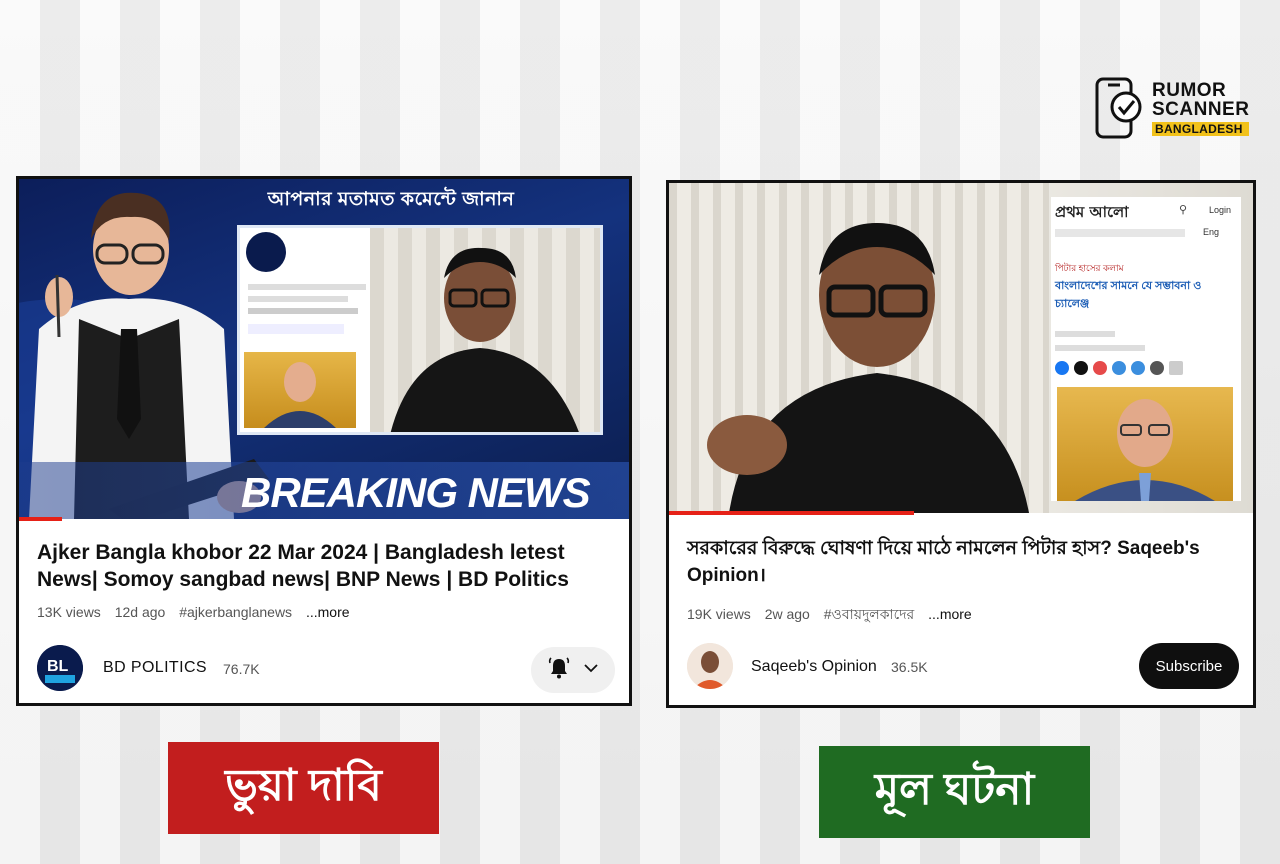 The height and width of the screenshot is (864, 1280). Describe the element at coordinates (1092, 212) in the screenshot. I see `site-logo: প্রথম আলো` at that location.